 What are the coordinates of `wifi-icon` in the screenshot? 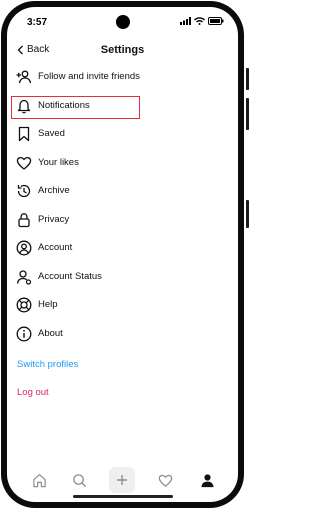 It's located at (199, 21).